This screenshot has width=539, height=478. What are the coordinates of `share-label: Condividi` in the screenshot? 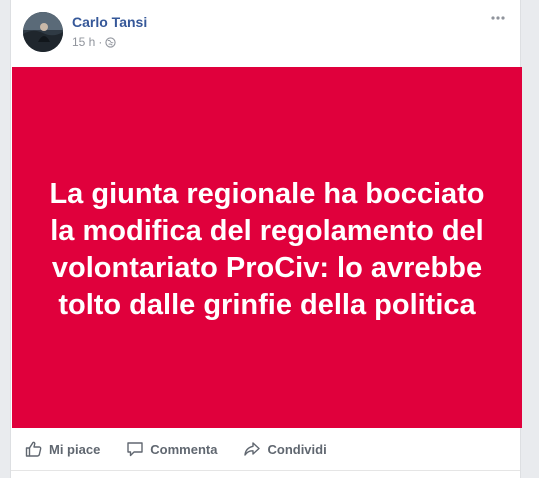 It's located at (297, 449).